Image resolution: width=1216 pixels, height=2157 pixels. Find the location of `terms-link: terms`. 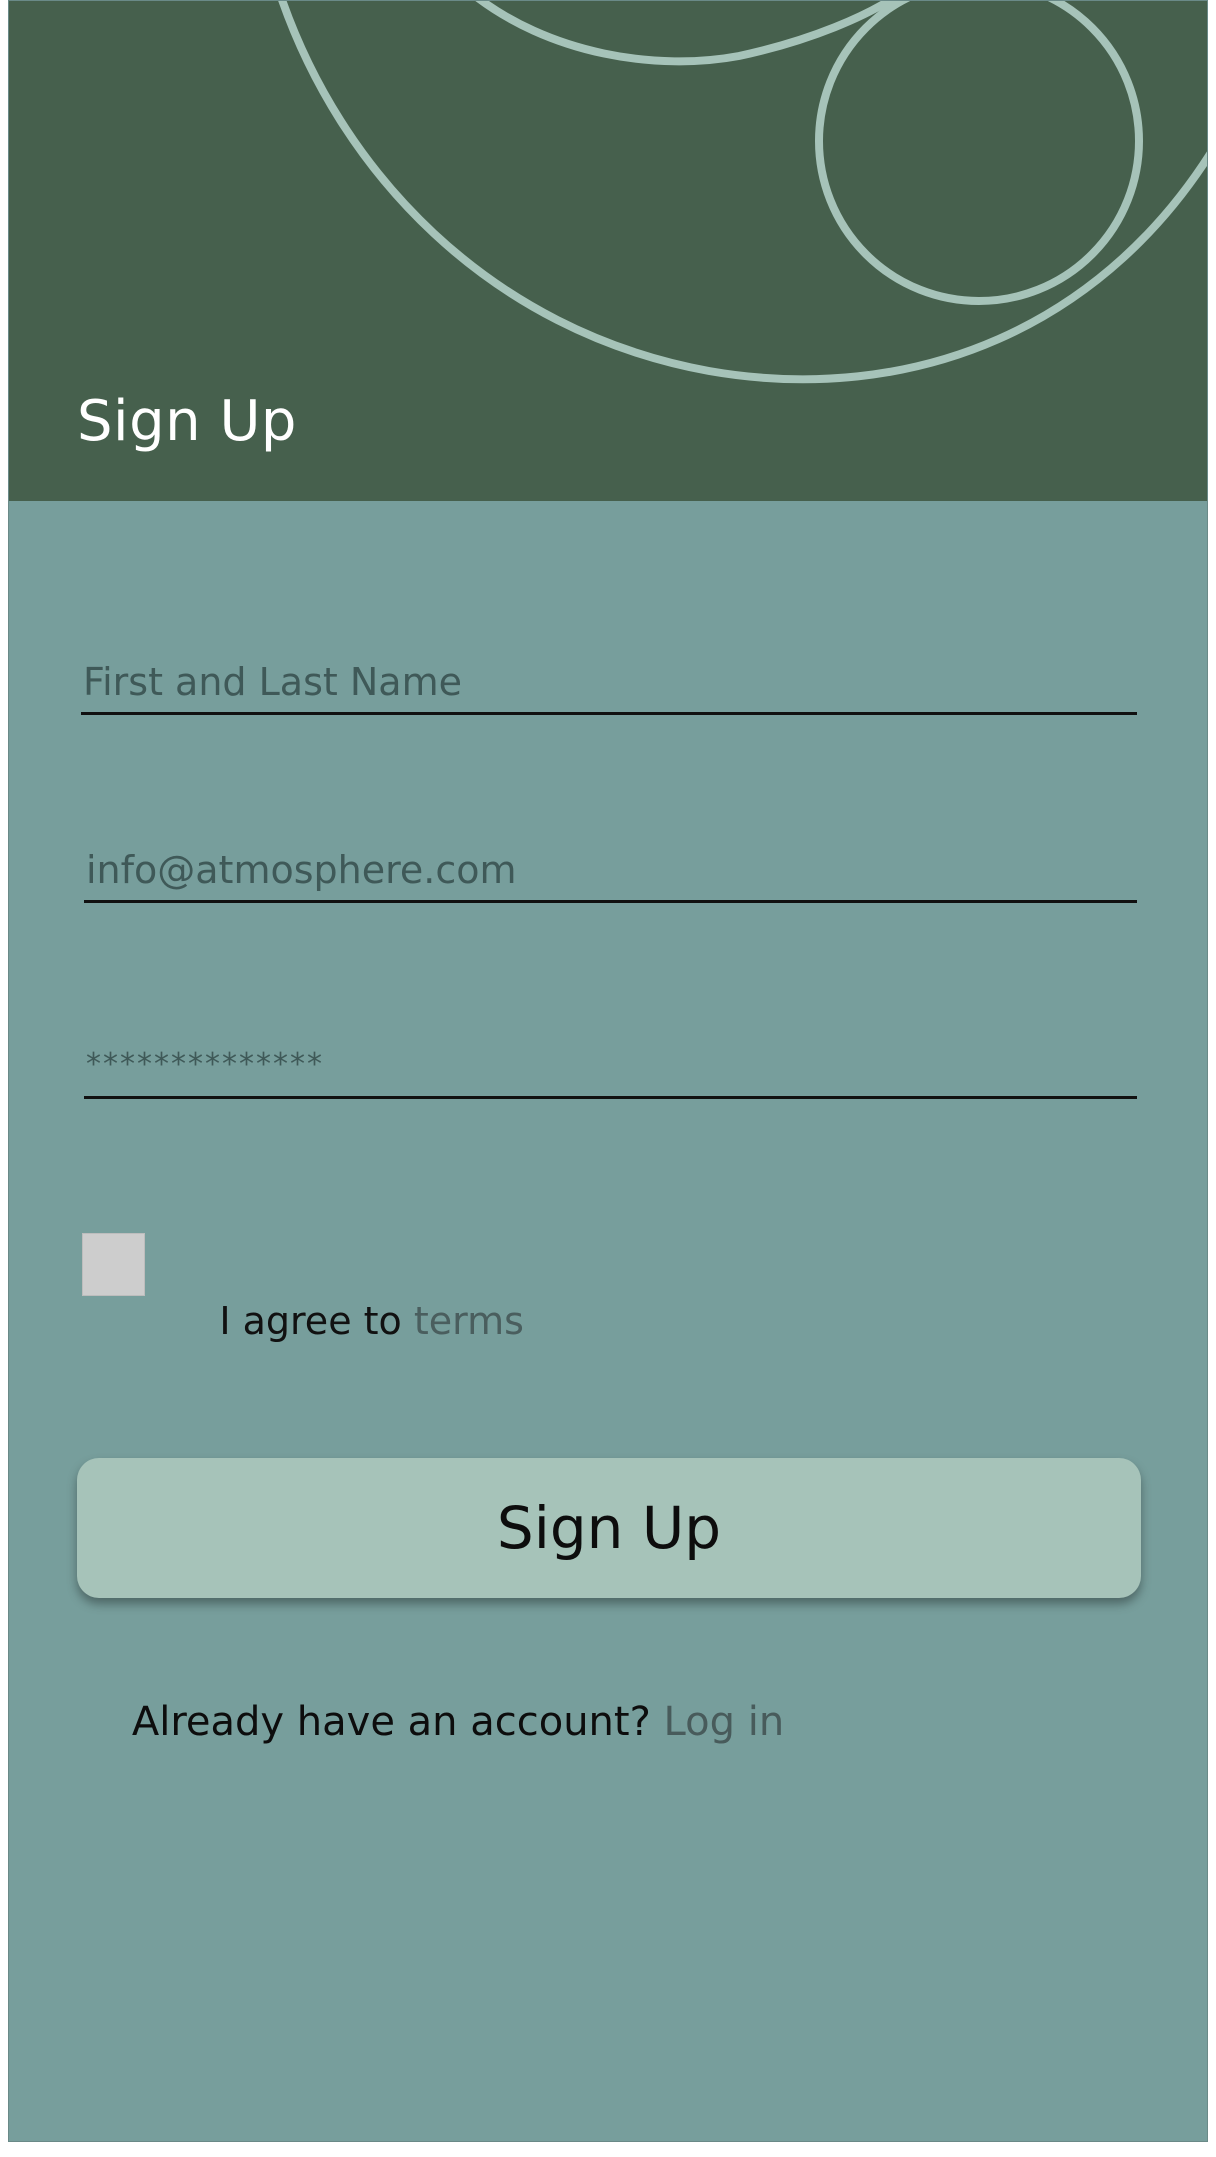

terms-link: terms is located at coordinates (469, 1321).